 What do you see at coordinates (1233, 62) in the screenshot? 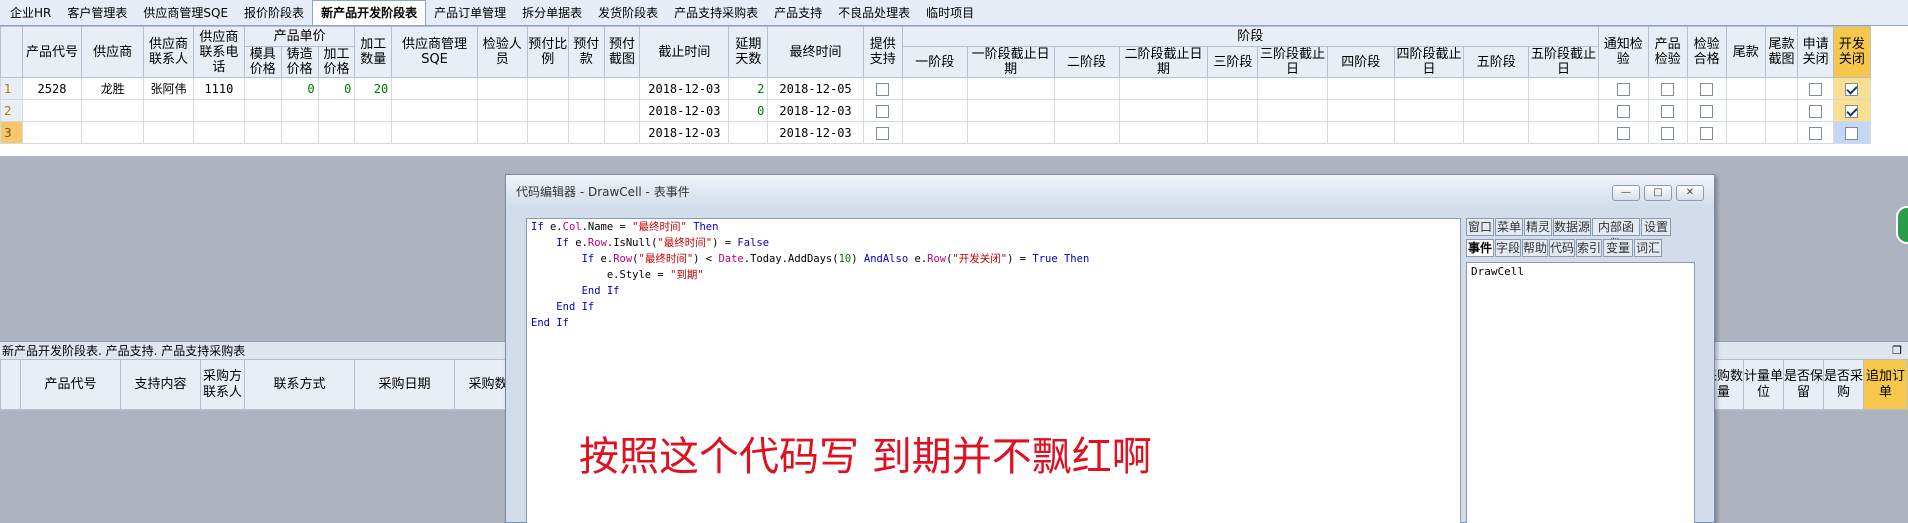
I see `column-header: 三阶段` at bounding box center [1233, 62].